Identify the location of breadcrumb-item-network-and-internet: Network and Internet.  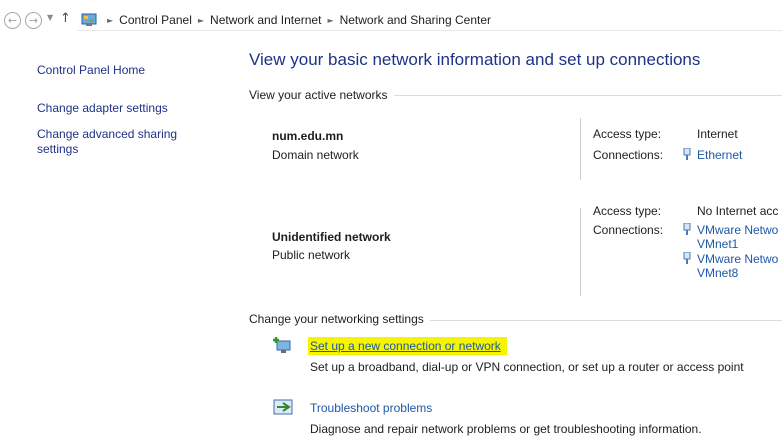
(265, 20).